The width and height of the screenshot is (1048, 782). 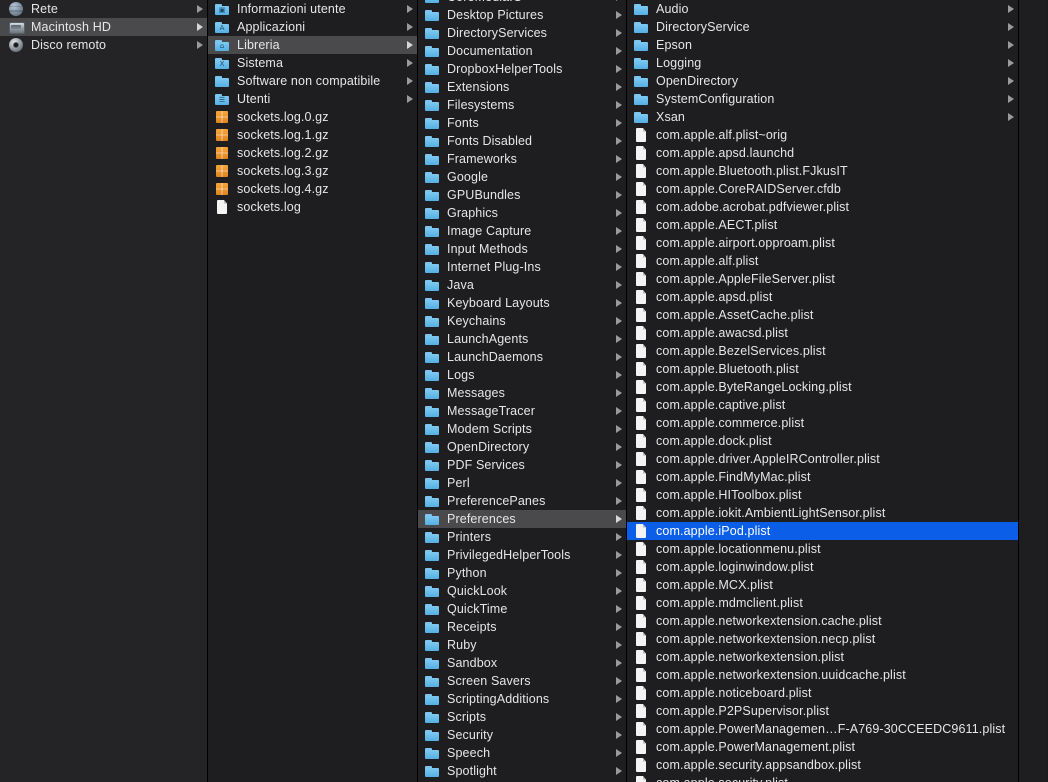 What do you see at coordinates (522, 501) in the screenshot?
I see `list-item: PreferencePanes` at bounding box center [522, 501].